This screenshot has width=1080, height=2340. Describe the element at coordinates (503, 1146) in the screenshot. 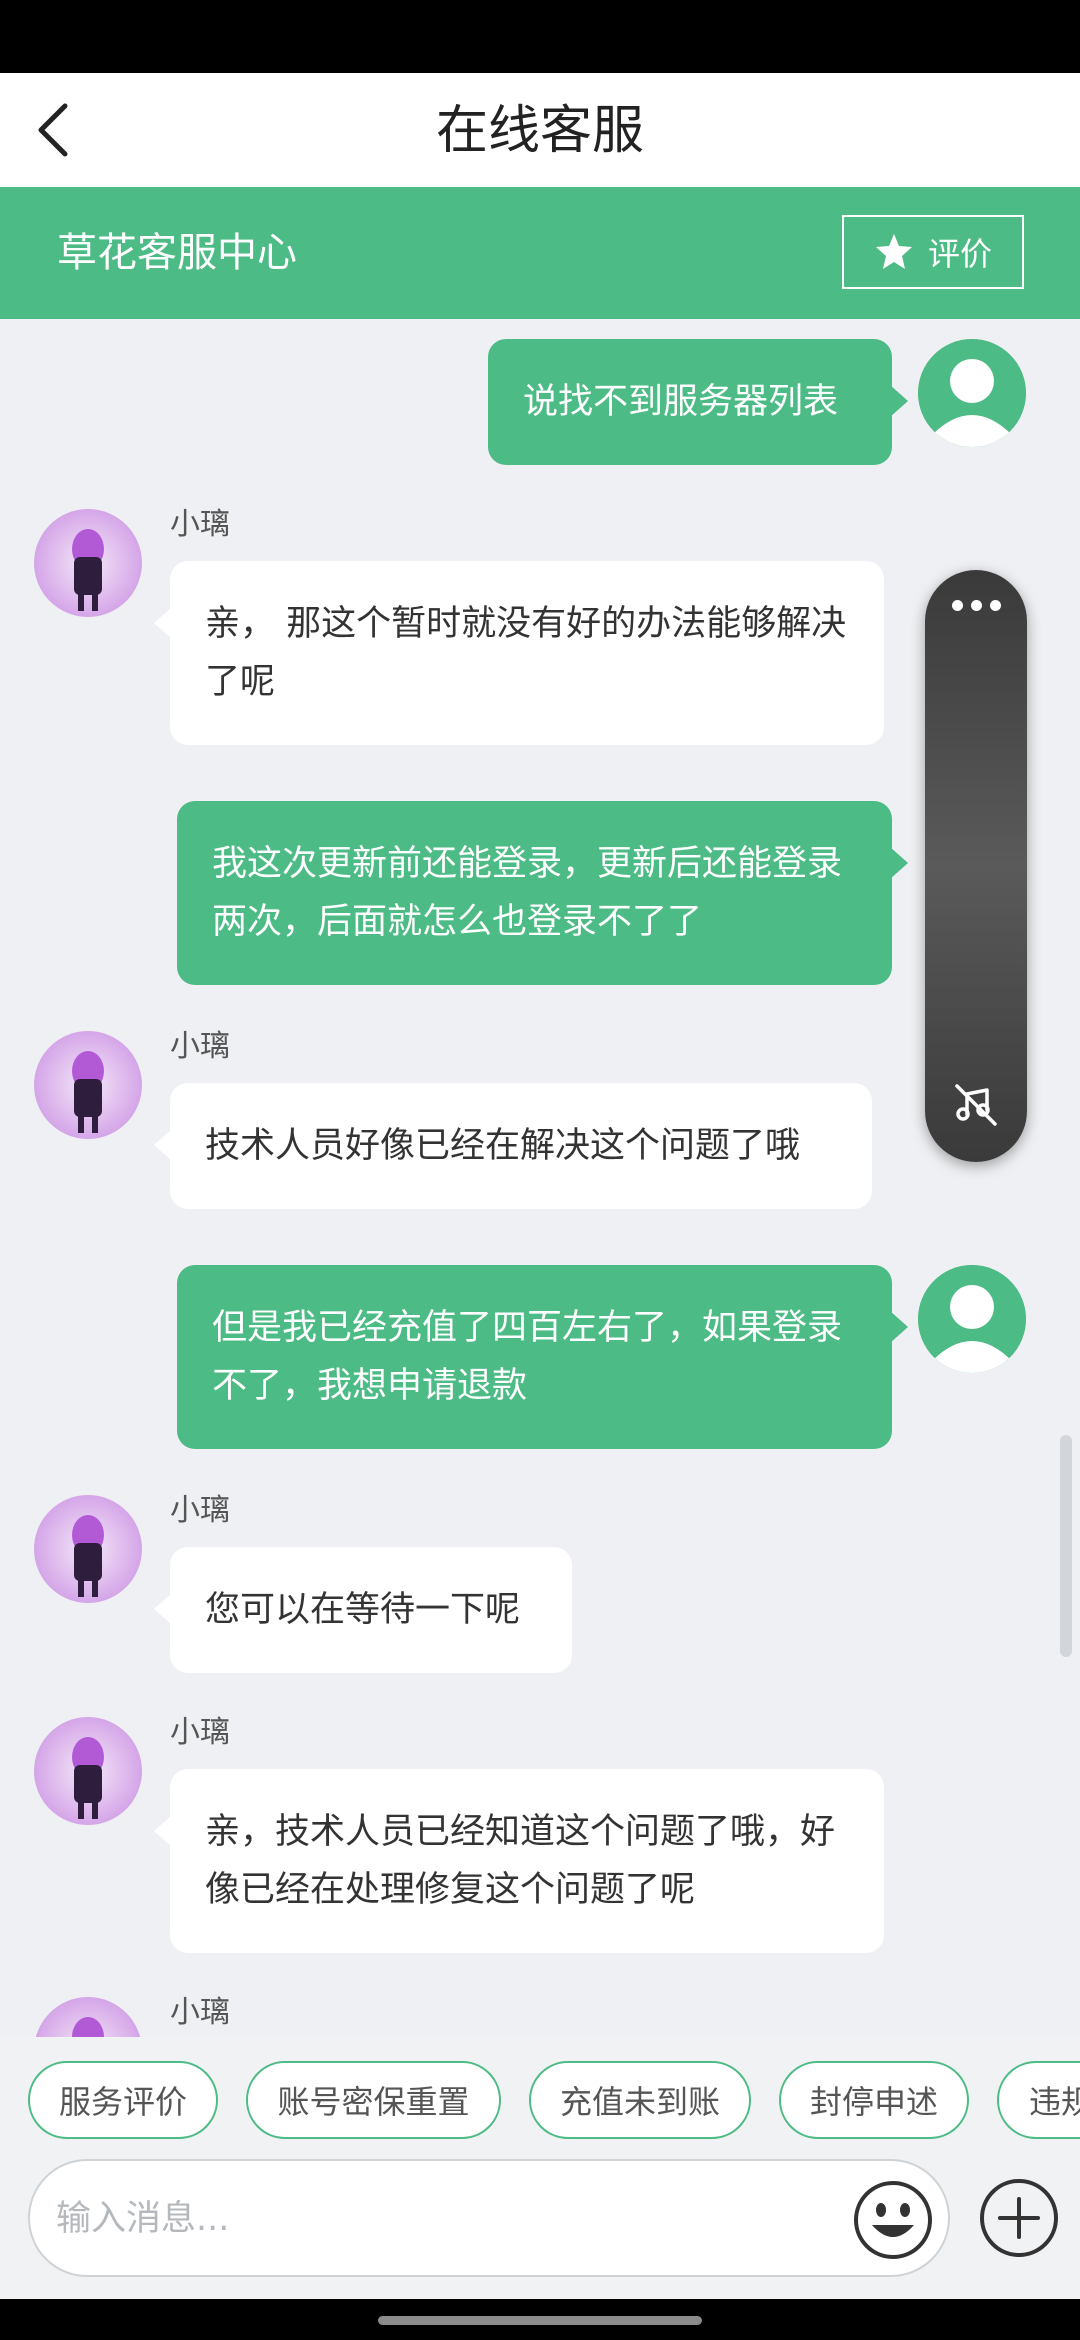

I see `message-text: 技术人员好像已经在解决这个问题了哦` at that location.